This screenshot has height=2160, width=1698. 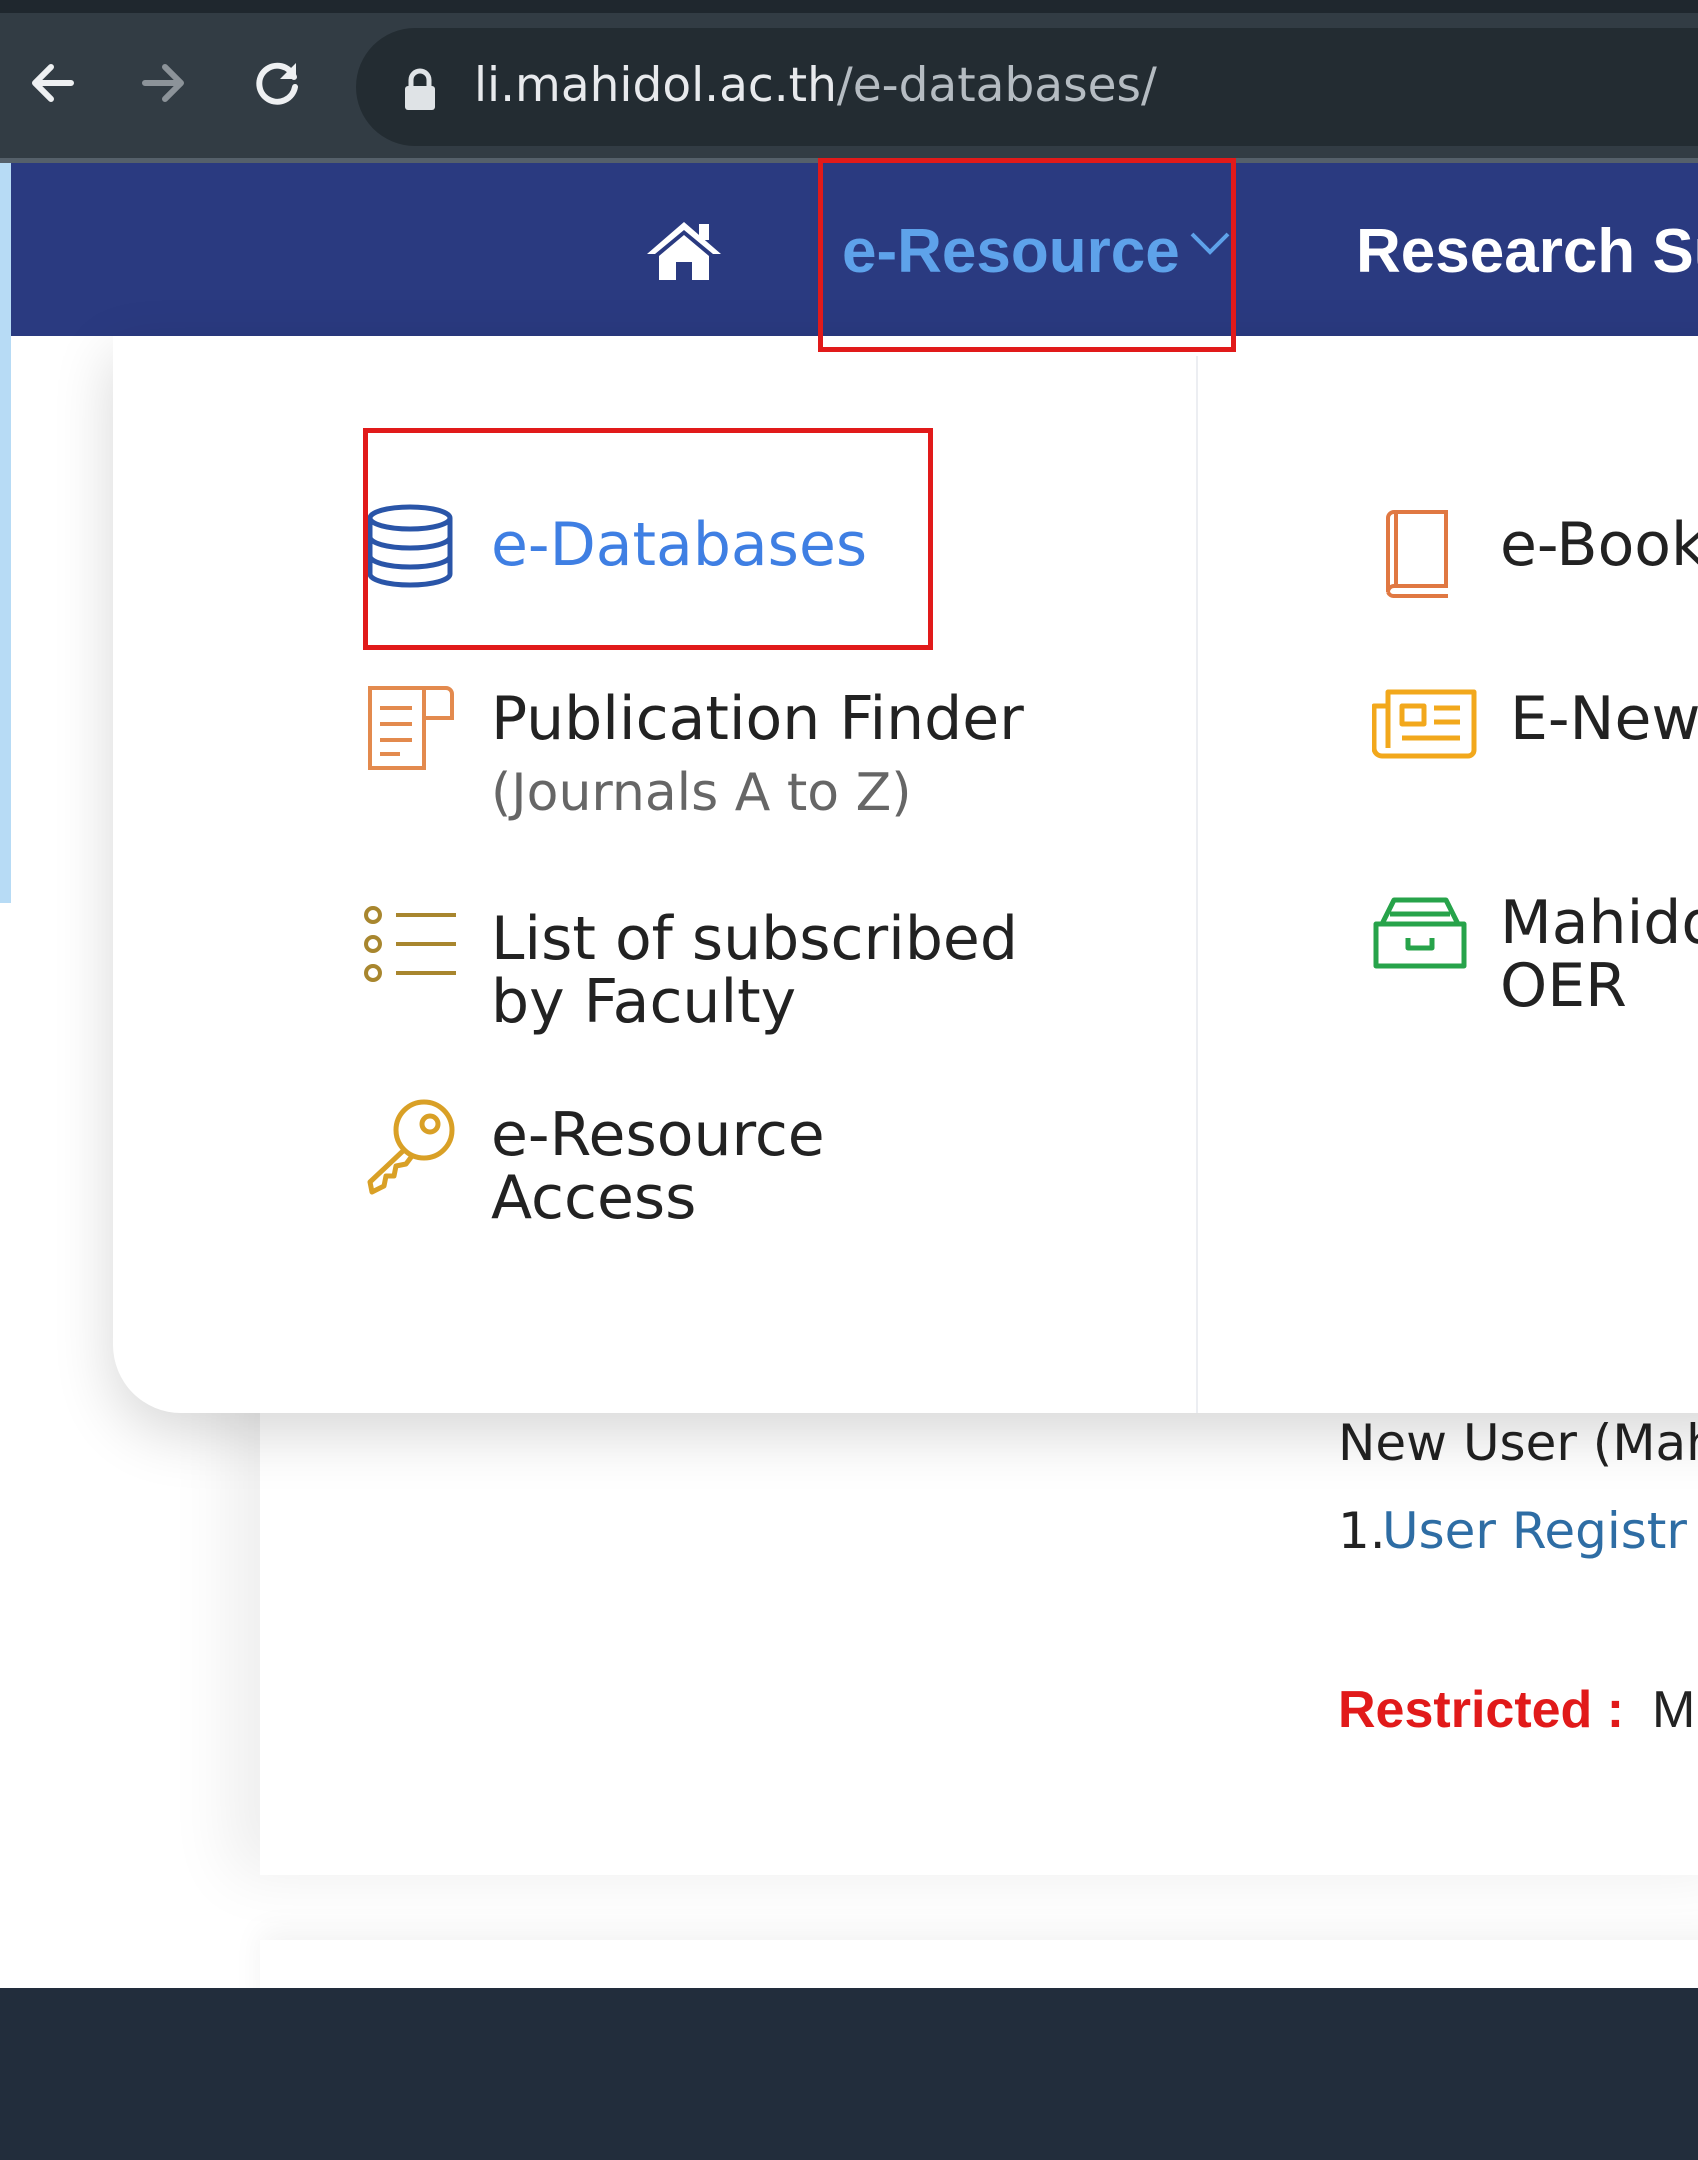 I want to click on reload-button, so click(x=278, y=83).